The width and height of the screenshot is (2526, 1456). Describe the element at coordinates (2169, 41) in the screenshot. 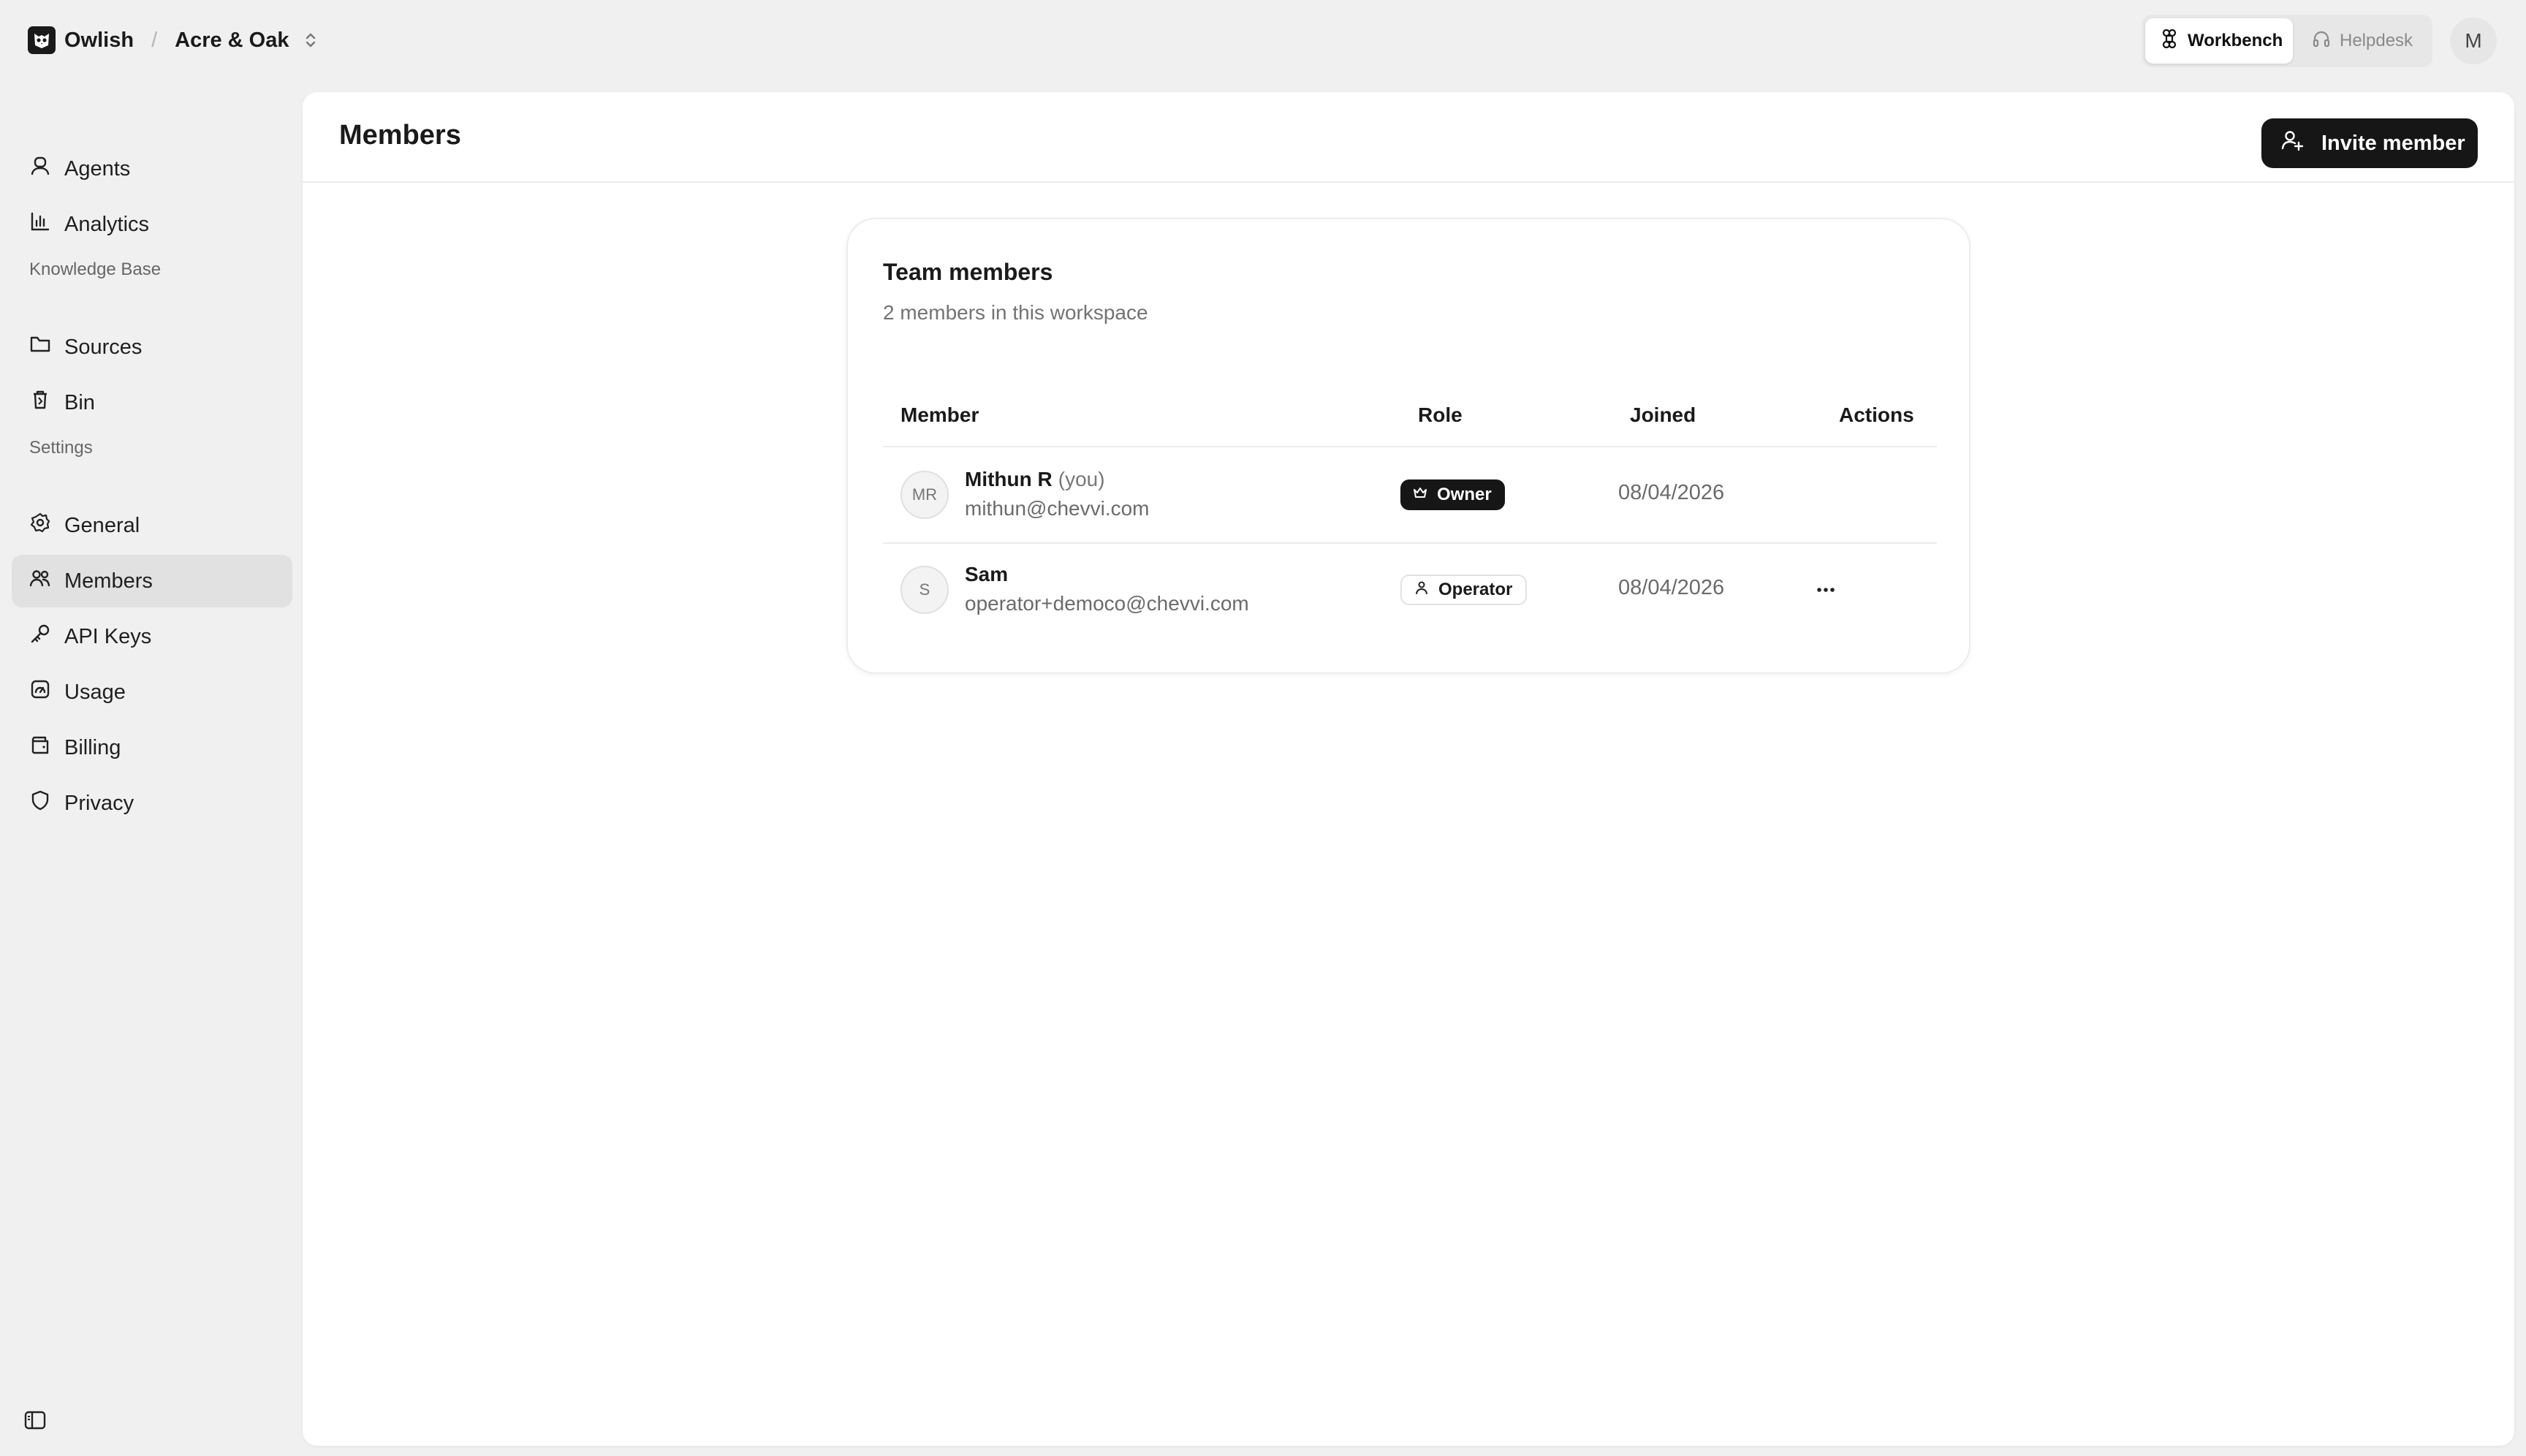

I see `command-icon` at that location.